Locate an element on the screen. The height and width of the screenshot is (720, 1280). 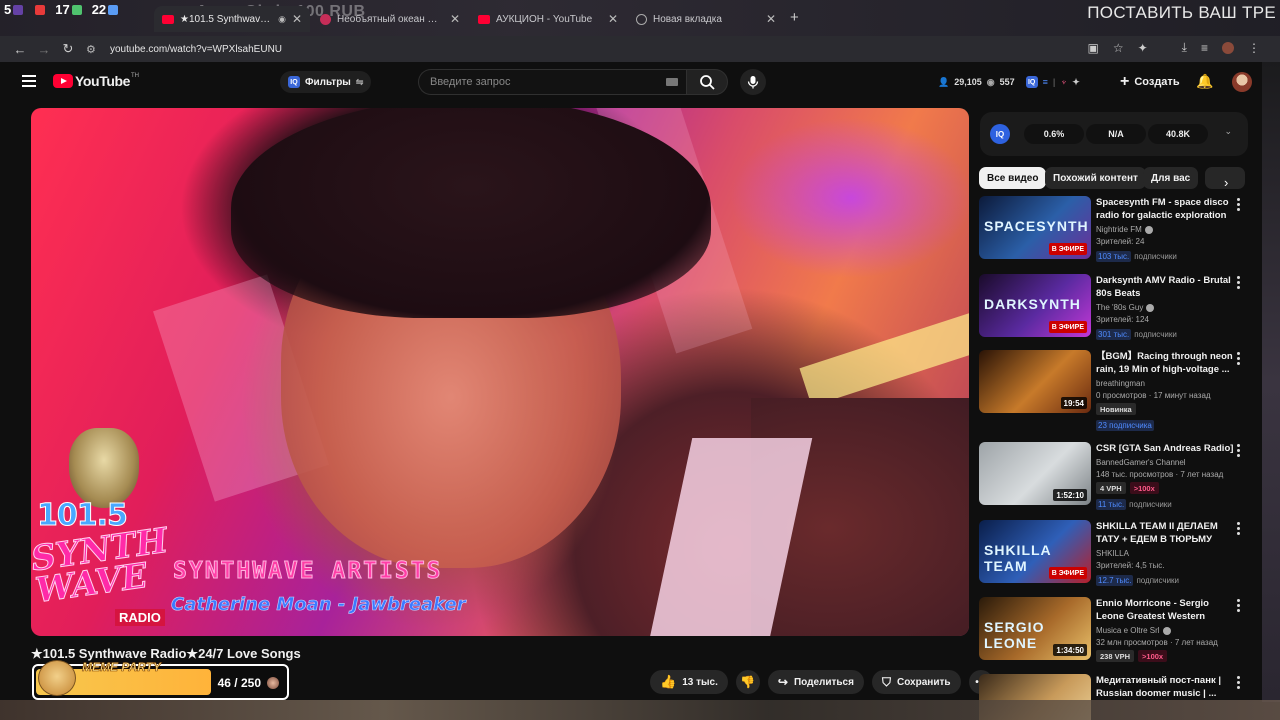
menu-hamburger-icon is located at coordinates (29, 82).